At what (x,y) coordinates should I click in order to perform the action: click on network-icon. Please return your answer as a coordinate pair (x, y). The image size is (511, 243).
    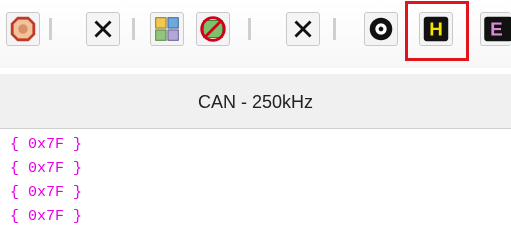
    Looking at the image, I should click on (167, 29).